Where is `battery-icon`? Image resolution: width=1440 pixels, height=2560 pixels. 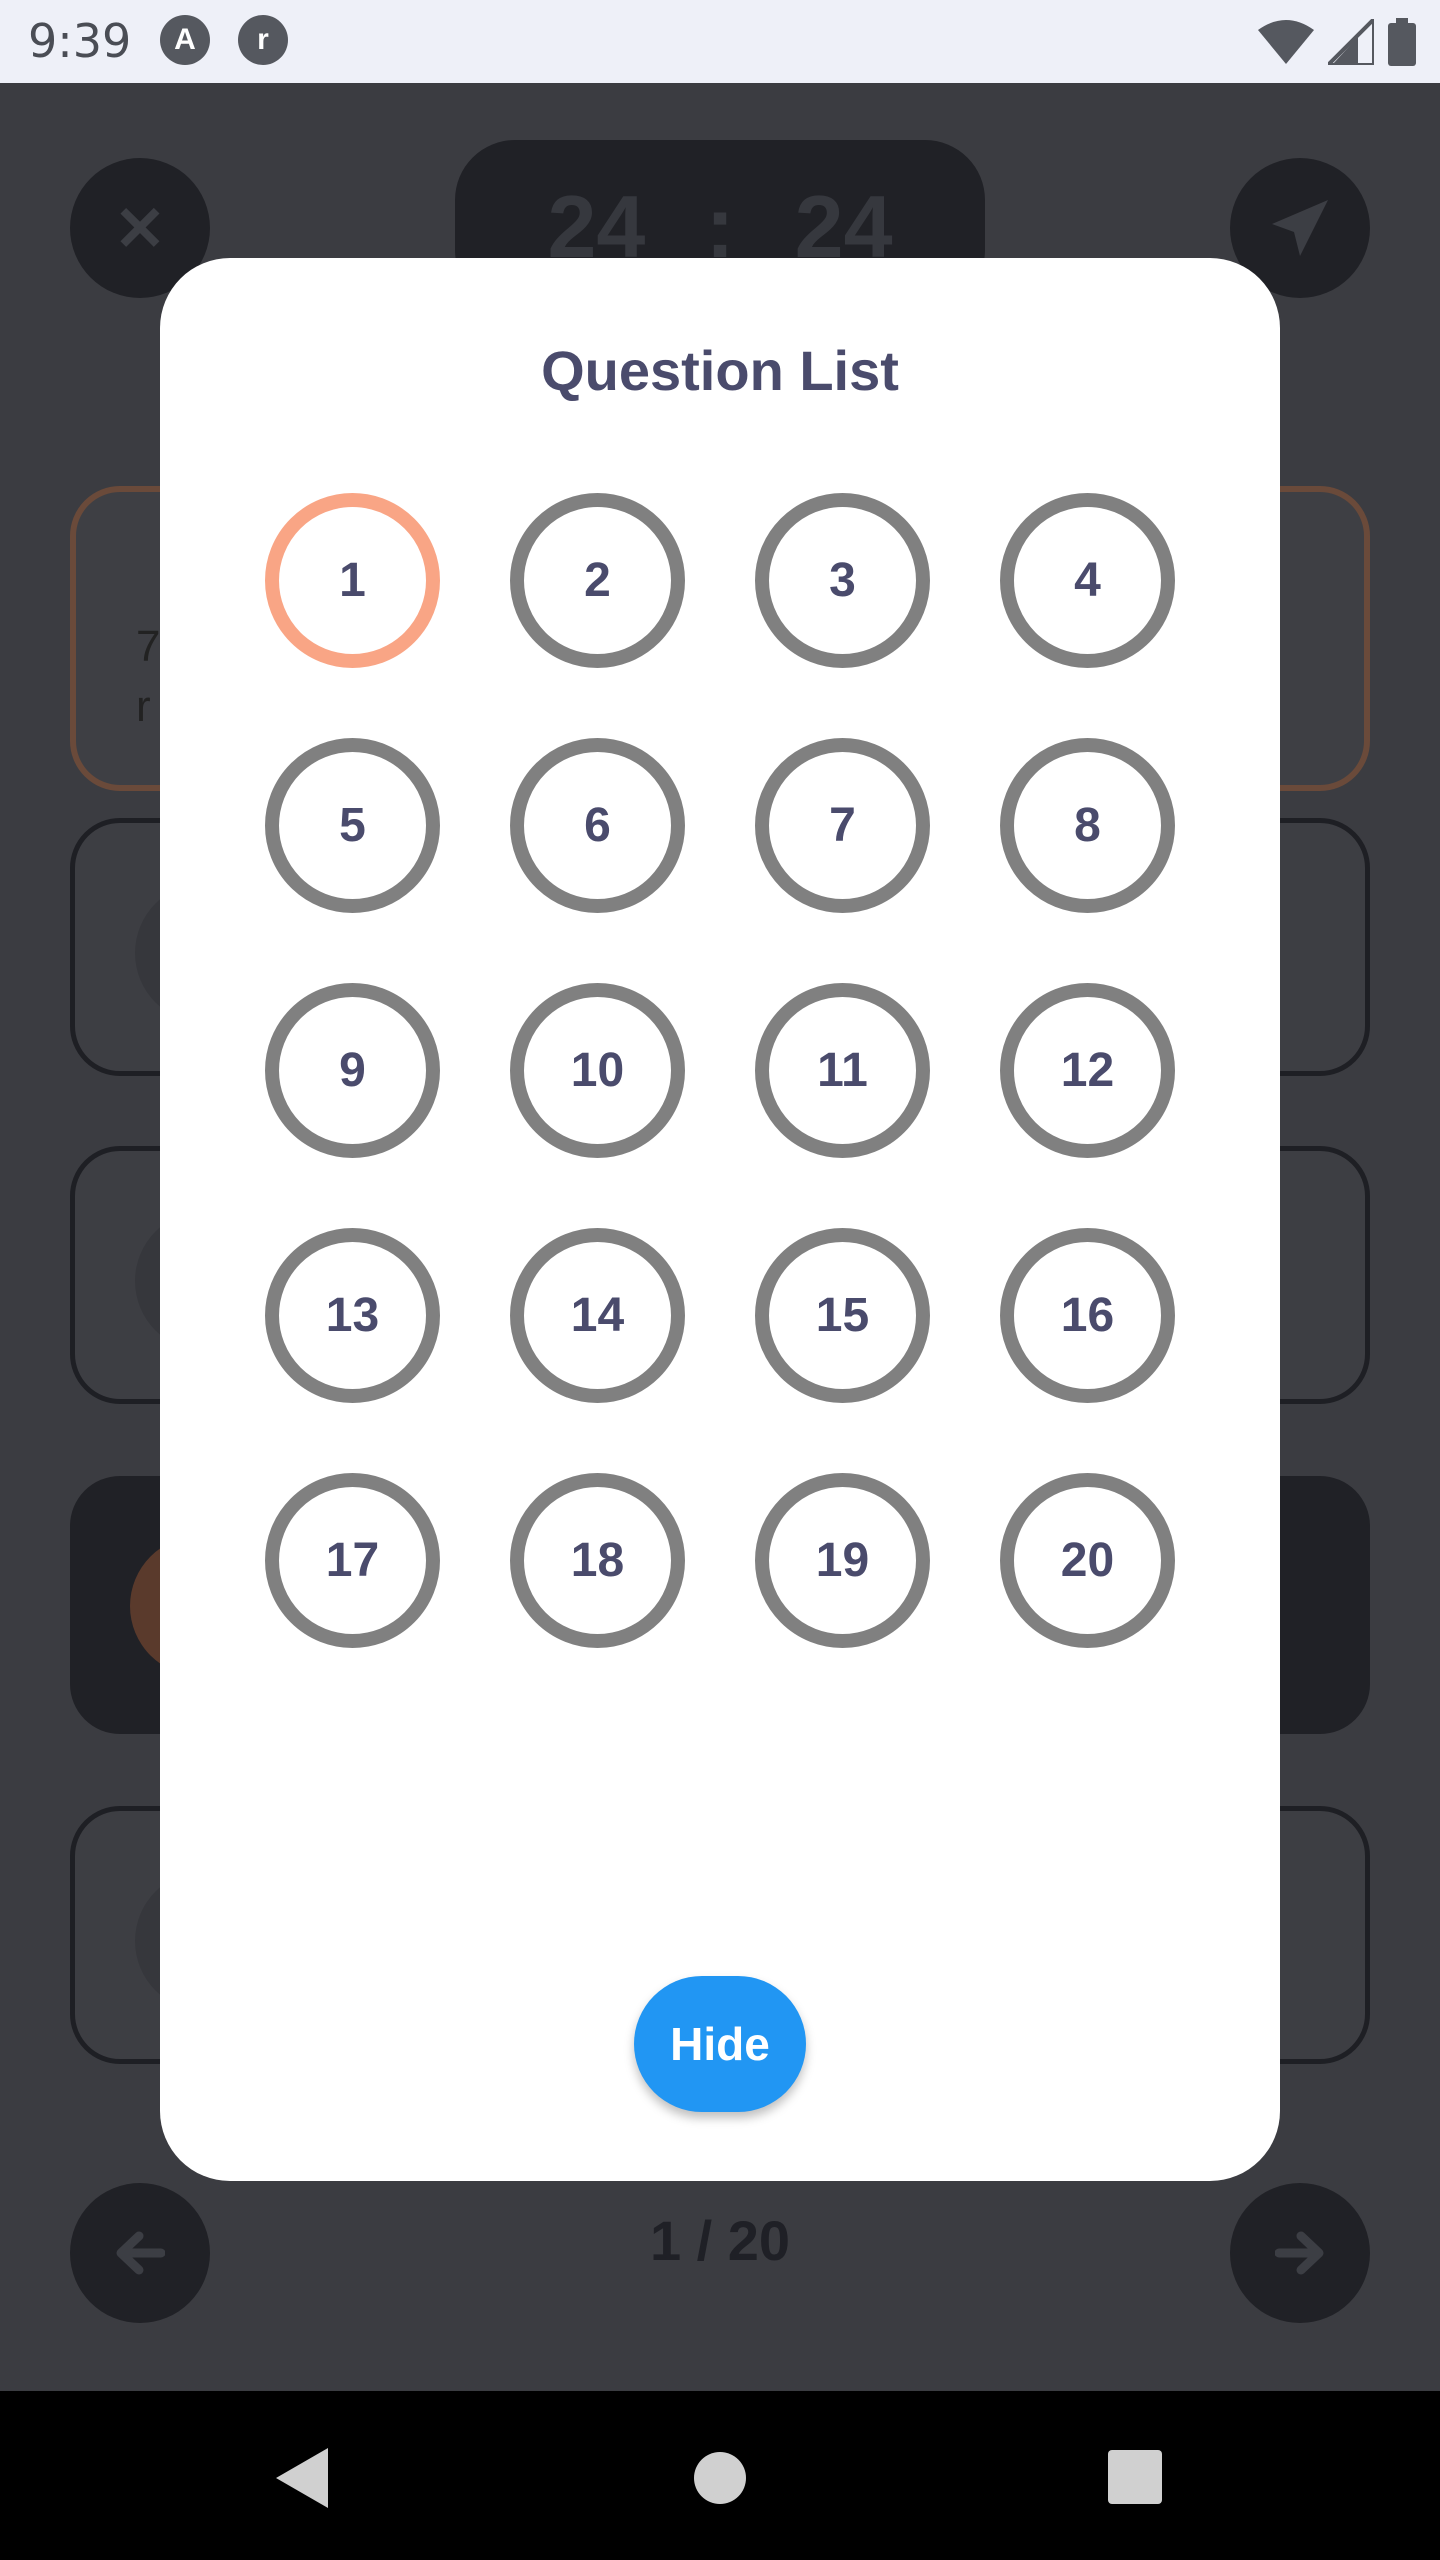
battery-icon is located at coordinates (1402, 42).